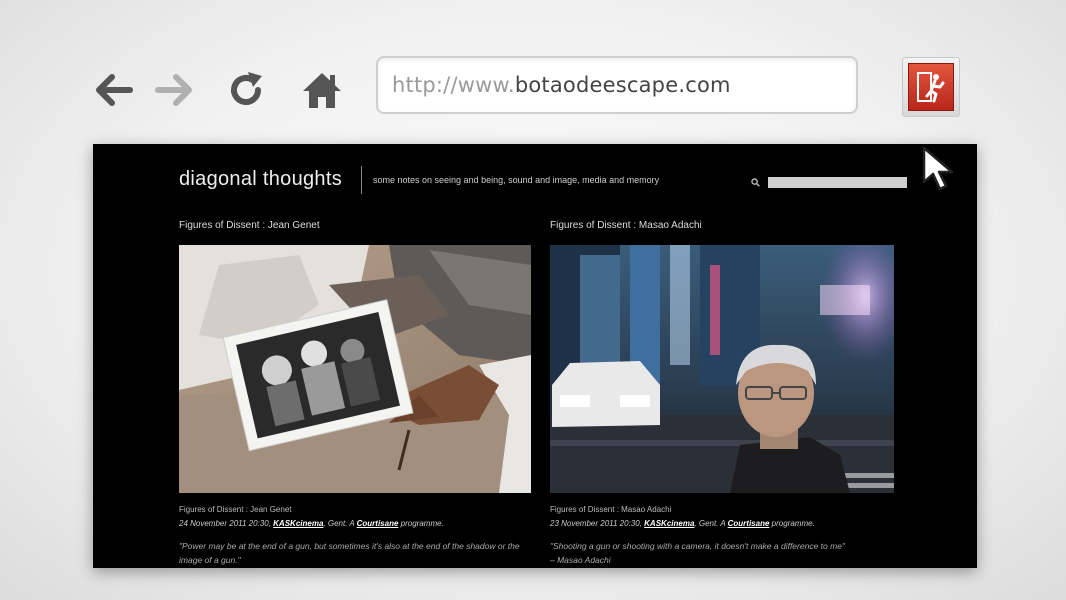 The width and height of the screenshot is (1066, 600). I want to click on photo-hands-holding-picture, so click(355, 369).